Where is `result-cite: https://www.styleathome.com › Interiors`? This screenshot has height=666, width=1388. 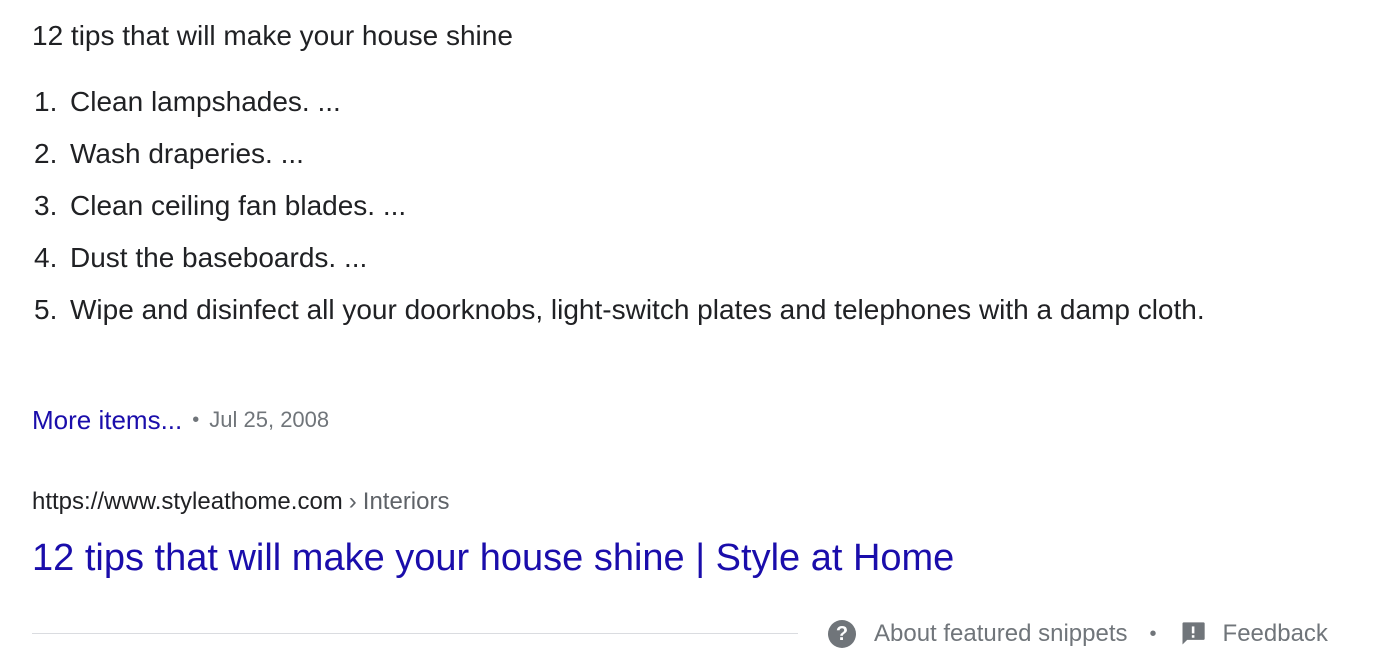 result-cite: https://www.styleathome.com › Interiors is located at coordinates (240, 502).